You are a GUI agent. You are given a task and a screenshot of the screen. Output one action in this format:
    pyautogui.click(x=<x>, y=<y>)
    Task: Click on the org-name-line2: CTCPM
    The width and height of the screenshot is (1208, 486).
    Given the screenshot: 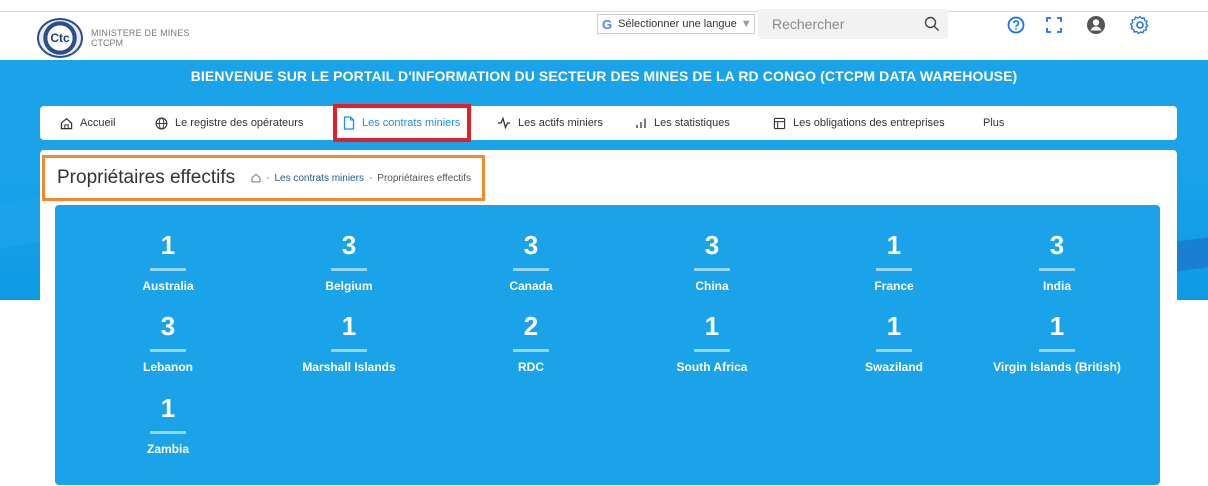 What is the action you would take?
    pyautogui.click(x=107, y=43)
    